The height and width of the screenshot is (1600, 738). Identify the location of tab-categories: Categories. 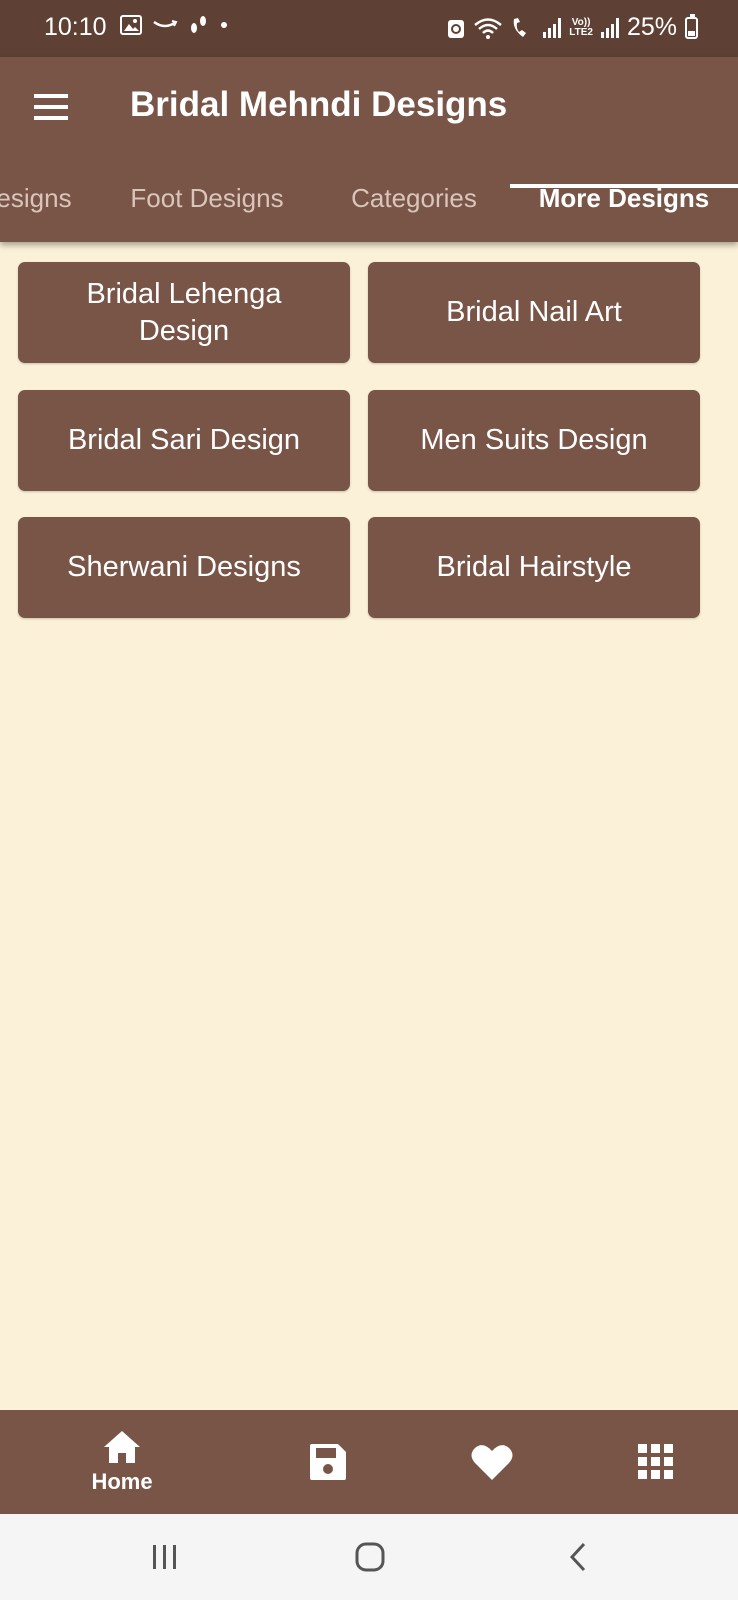
(414, 204).